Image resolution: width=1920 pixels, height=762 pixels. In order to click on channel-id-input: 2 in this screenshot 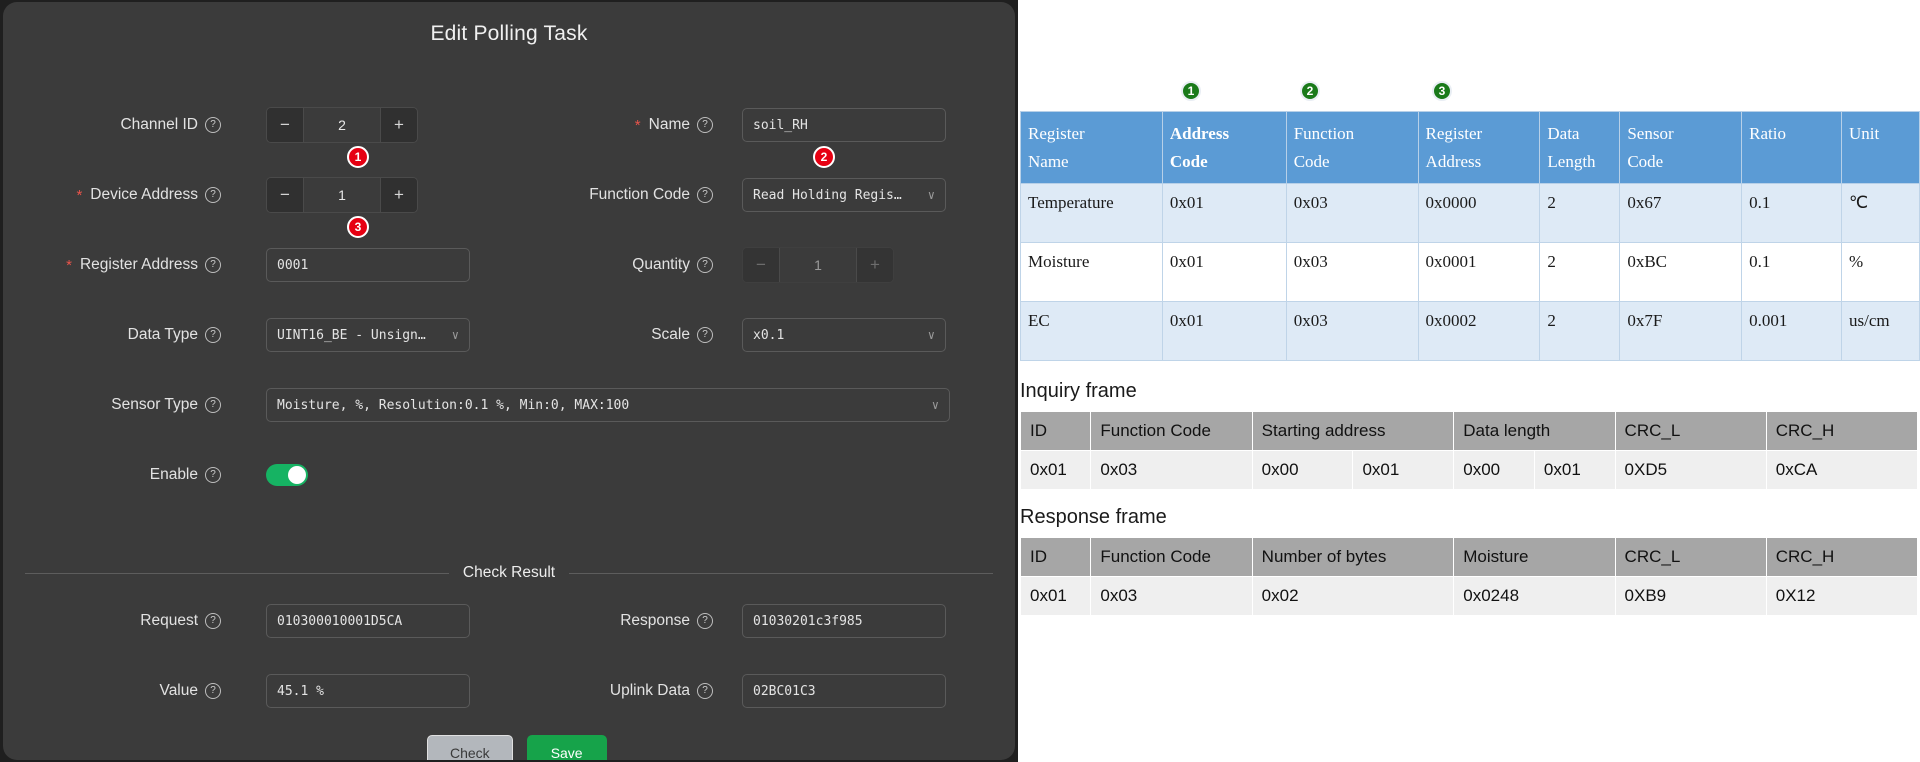, I will do `click(342, 125)`.